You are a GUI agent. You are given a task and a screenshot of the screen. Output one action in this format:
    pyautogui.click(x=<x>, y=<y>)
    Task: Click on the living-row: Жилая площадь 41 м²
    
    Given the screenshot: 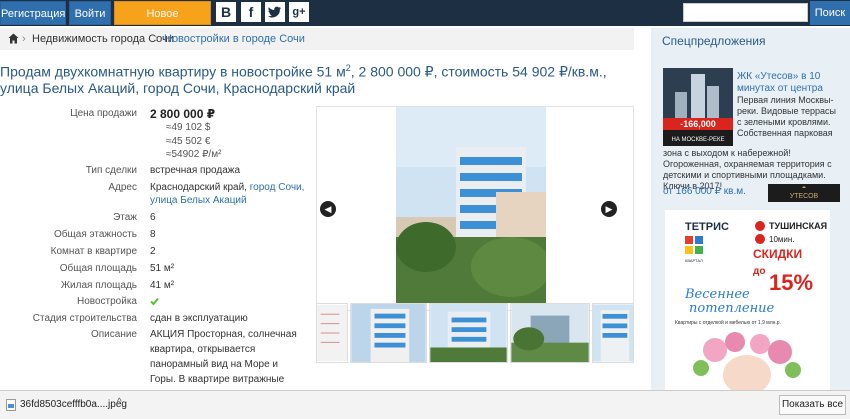 What is the action you would take?
    pyautogui.click(x=155, y=286)
    